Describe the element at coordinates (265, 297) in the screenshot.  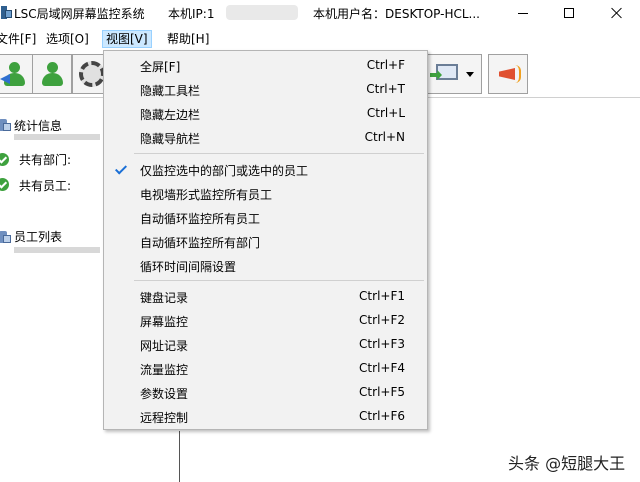
I see `menu-item-keylogger: 键盘记录 Ctrl+F1` at that location.